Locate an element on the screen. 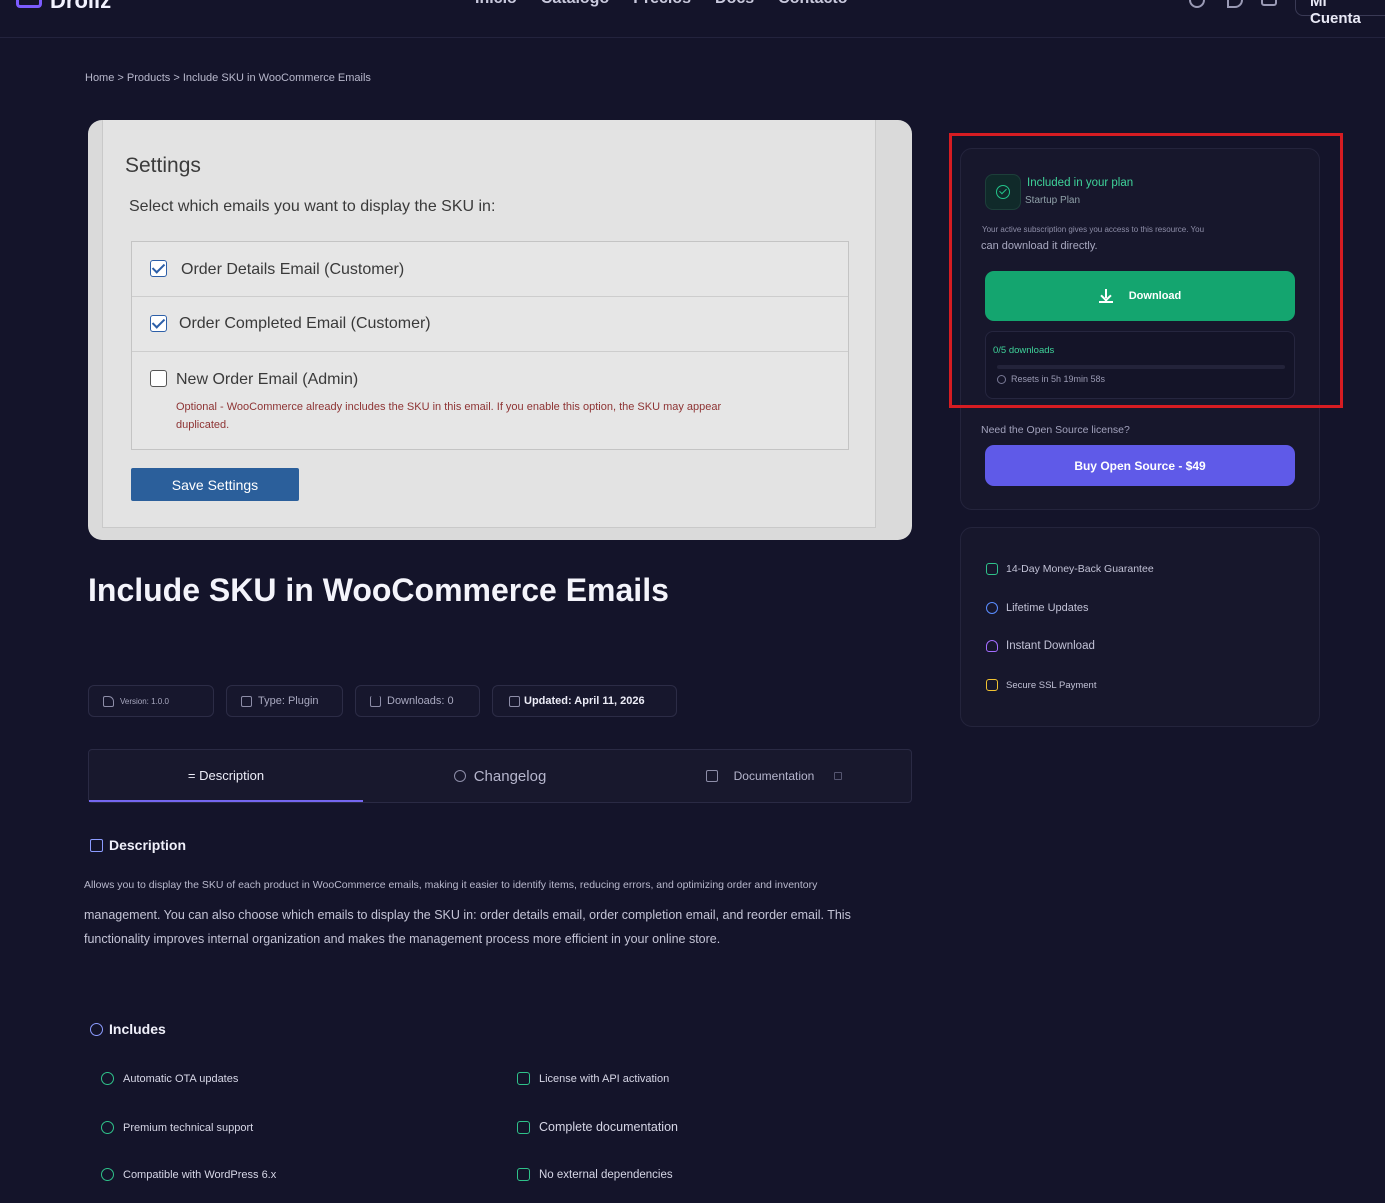  guarantee-item: Secure SSL Payment is located at coordinates (1041, 685).